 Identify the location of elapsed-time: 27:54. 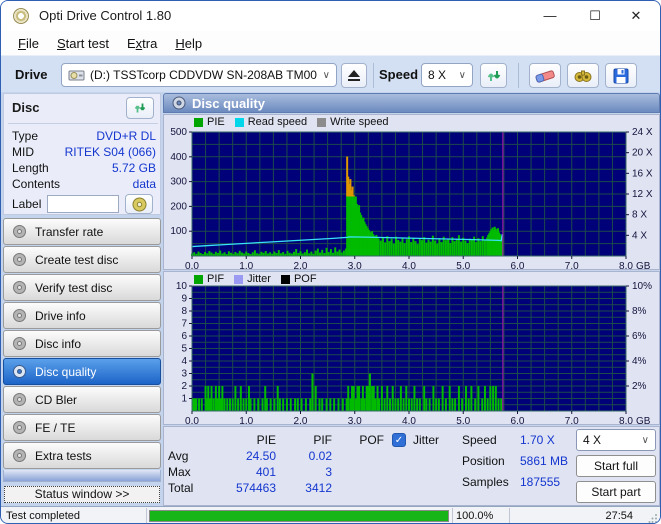
(619, 516).